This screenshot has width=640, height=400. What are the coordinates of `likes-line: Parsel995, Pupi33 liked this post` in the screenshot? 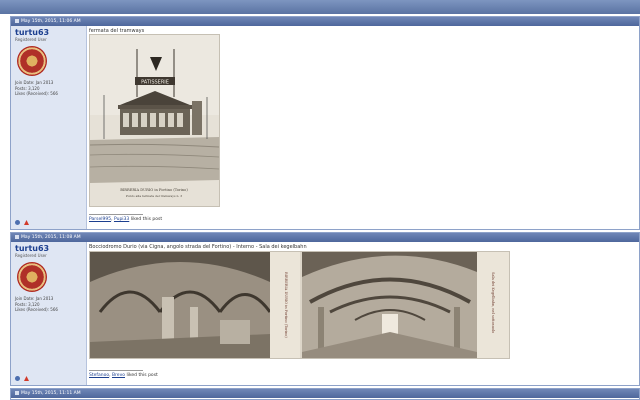 It's located at (126, 219).